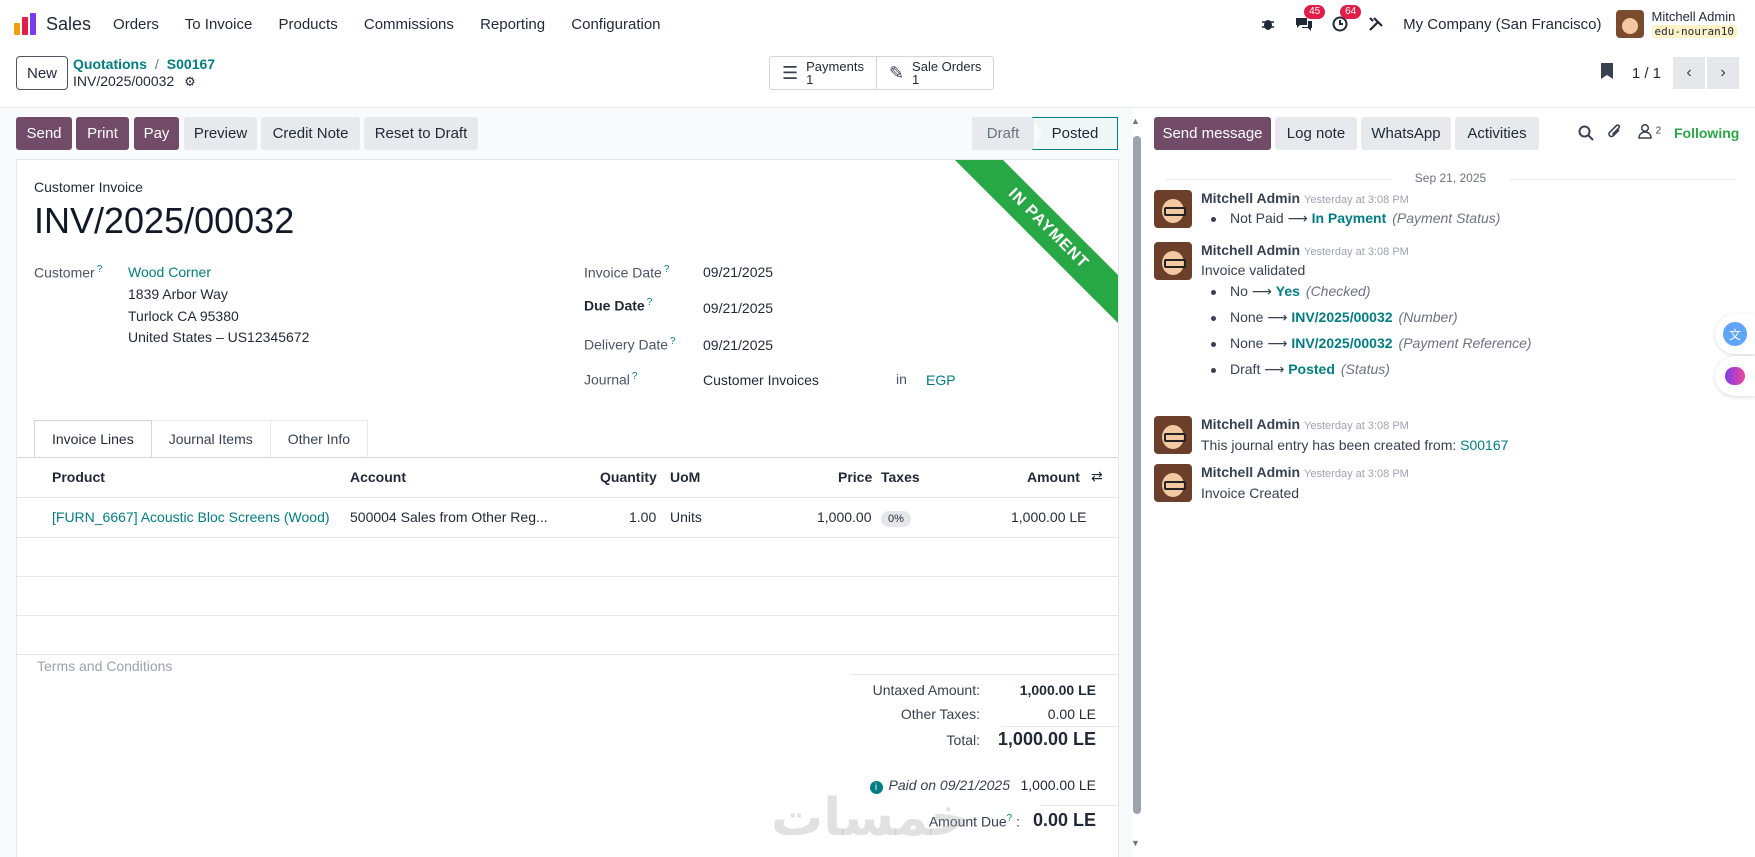 Image resolution: width=1755 pixels, height=857 pixels. What do you see at coordinates (1735, 376) in the screenshot?
I see `brain-icon` at bounding box center [1735, 376].